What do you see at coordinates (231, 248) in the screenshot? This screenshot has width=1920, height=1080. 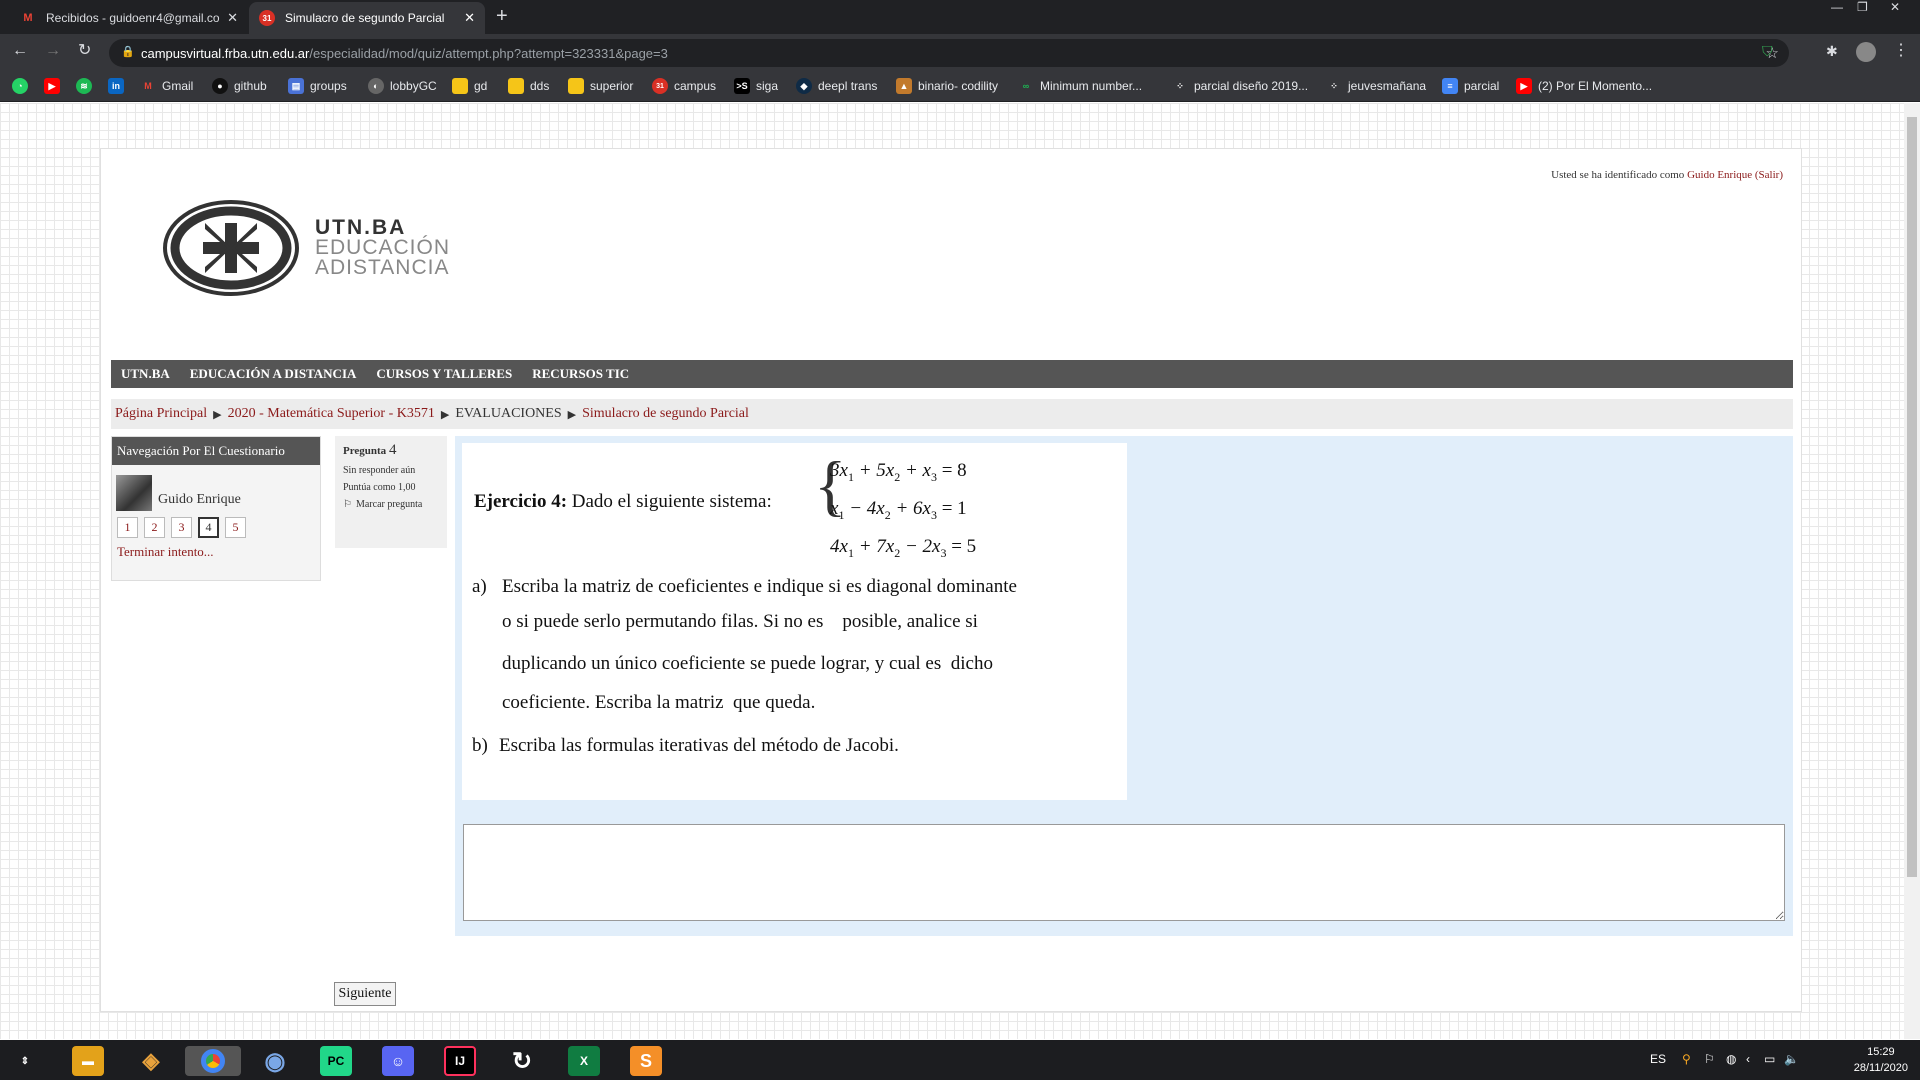 I see `utn-emblem-icon` at bounding box center [231, 248].